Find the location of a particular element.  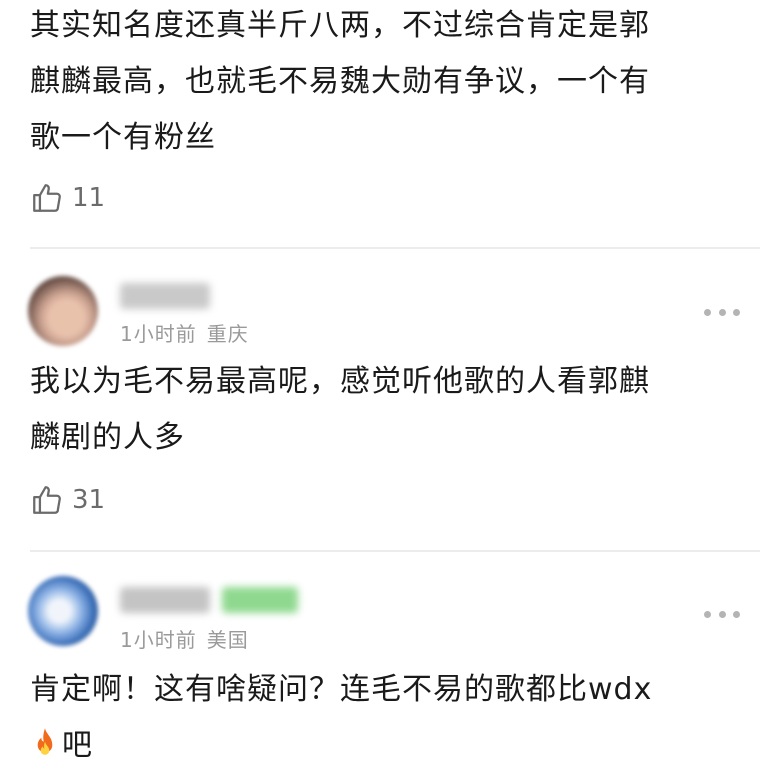

comment-1-line-3: 歌一个有粉丝 is located at coordinates (123, 137).